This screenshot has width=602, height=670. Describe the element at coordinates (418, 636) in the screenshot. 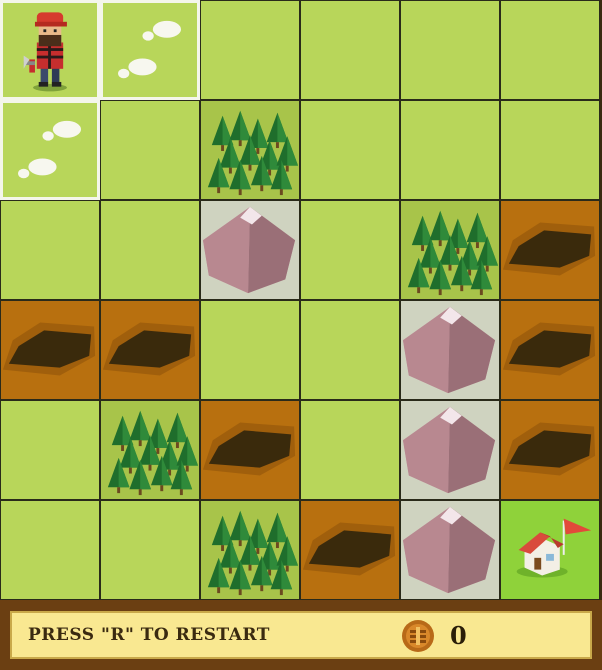

I see `coin-icon` at that location.